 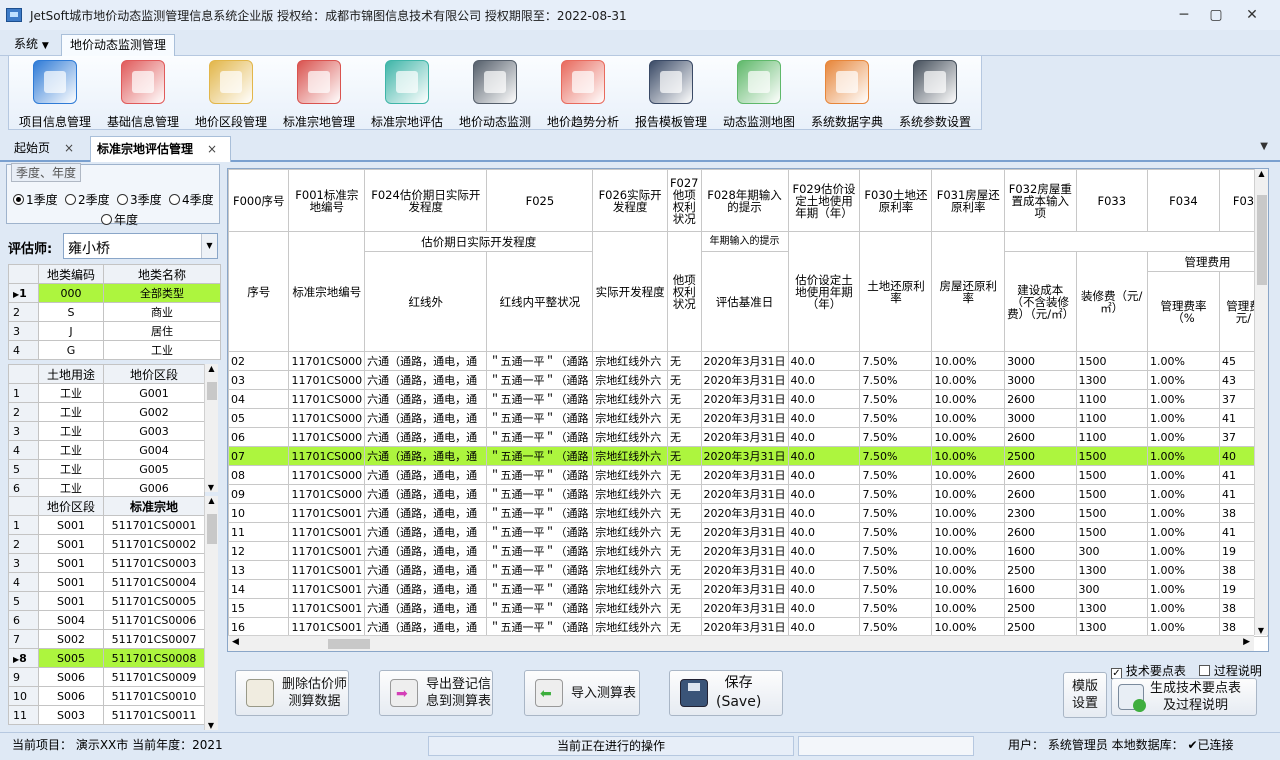 I want to click on table-row: 2 S 商业, so click(x=114, y=312).